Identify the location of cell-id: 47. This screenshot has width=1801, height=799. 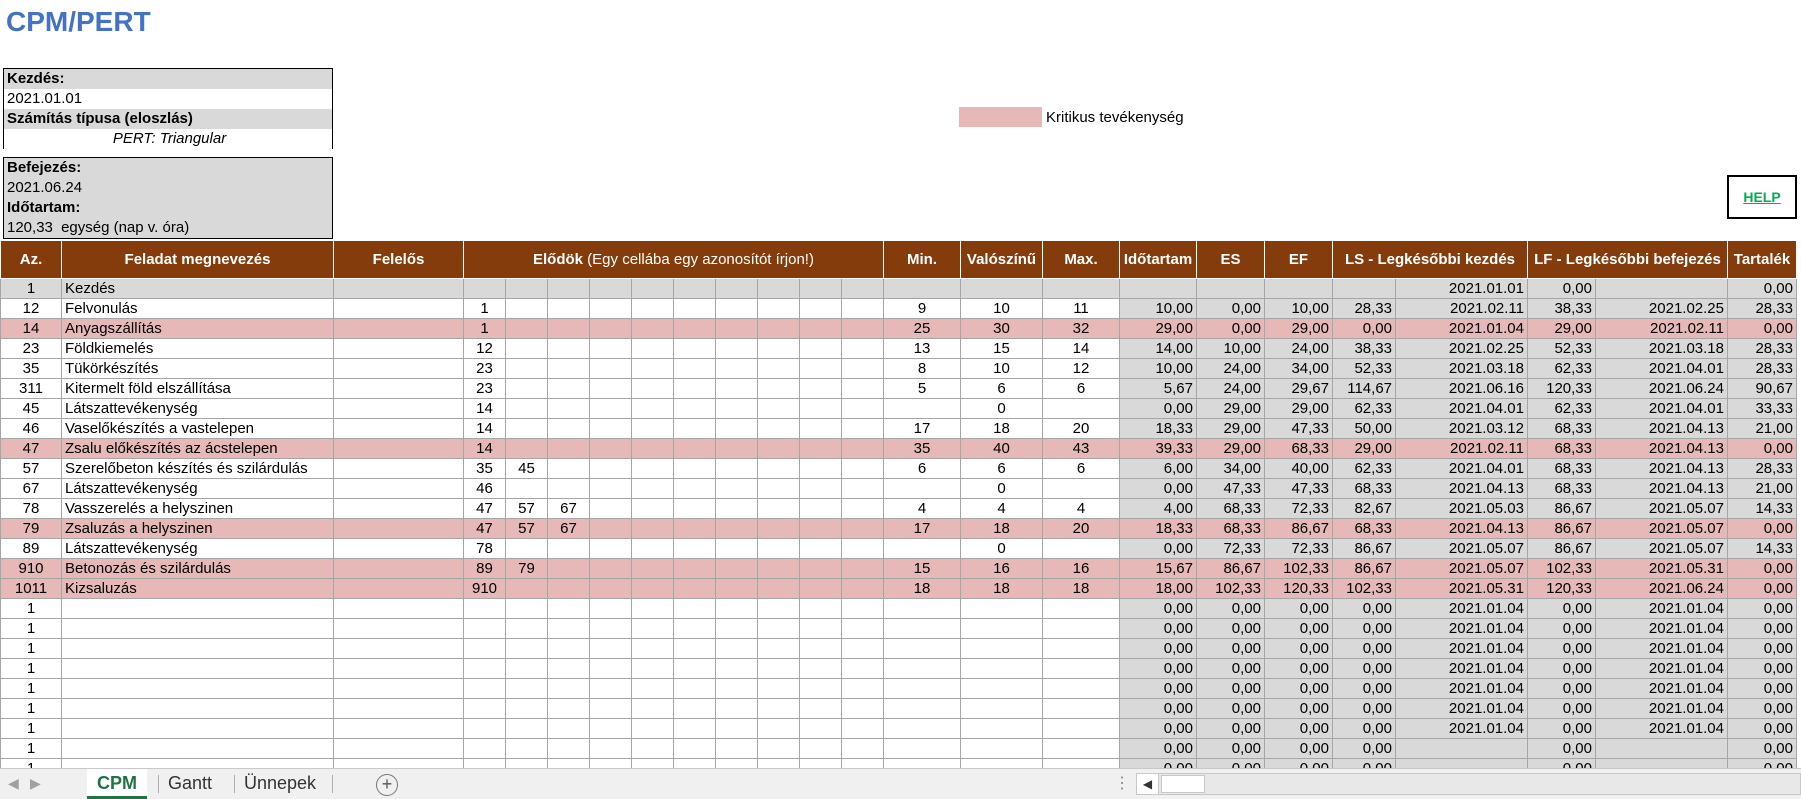
(31, 448).